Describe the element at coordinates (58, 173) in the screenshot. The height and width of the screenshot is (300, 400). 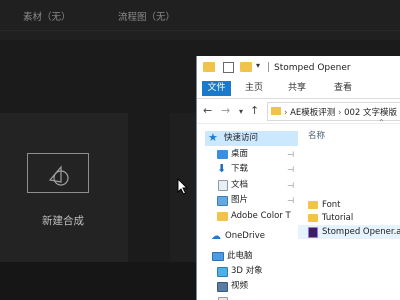
I see `new-composition-icon` at that location.